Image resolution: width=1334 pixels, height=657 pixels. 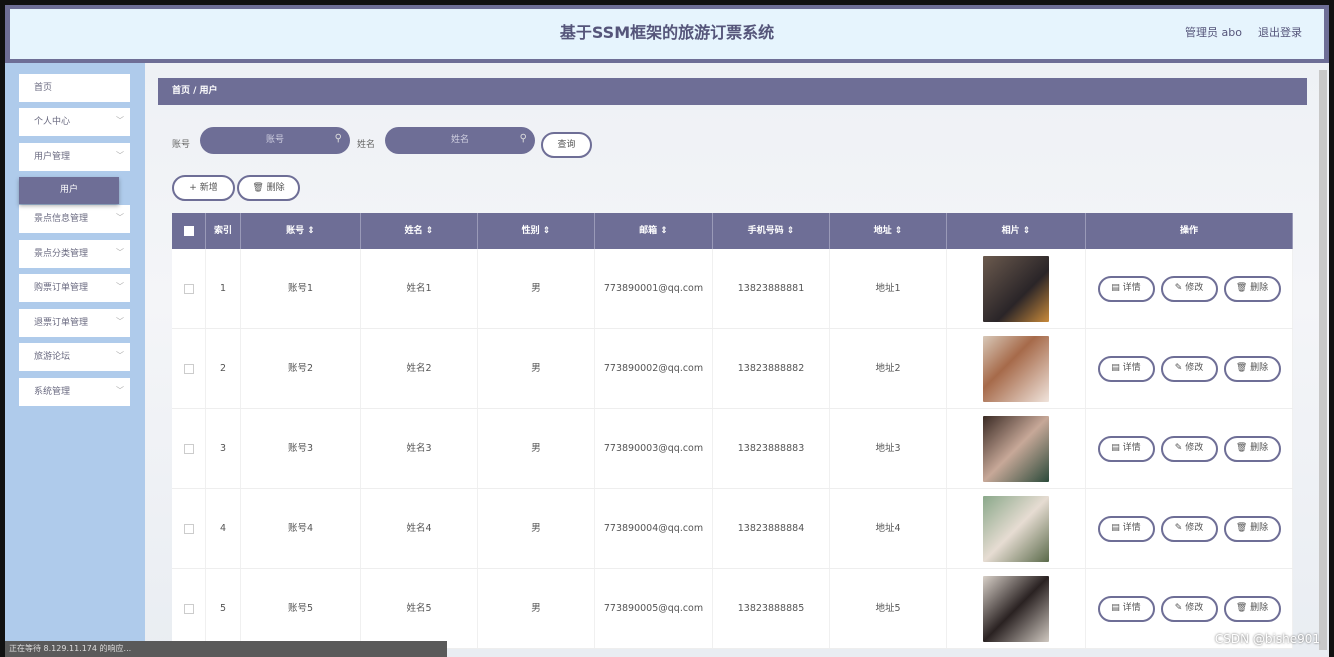 I want to click on cell-phone: 13823888883, so click(x=771, y=448).